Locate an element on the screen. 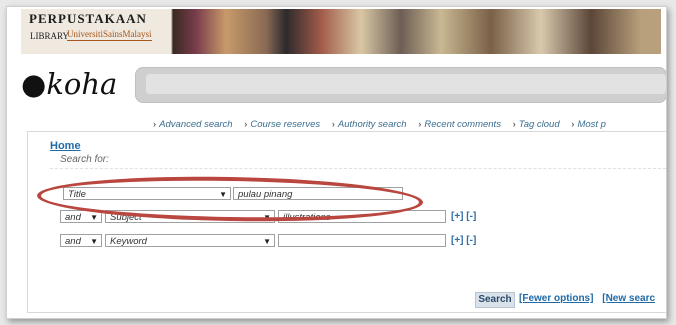 The image size is (676, 325). search-field-select-1-value: Title is located at coordinates (77, 194).